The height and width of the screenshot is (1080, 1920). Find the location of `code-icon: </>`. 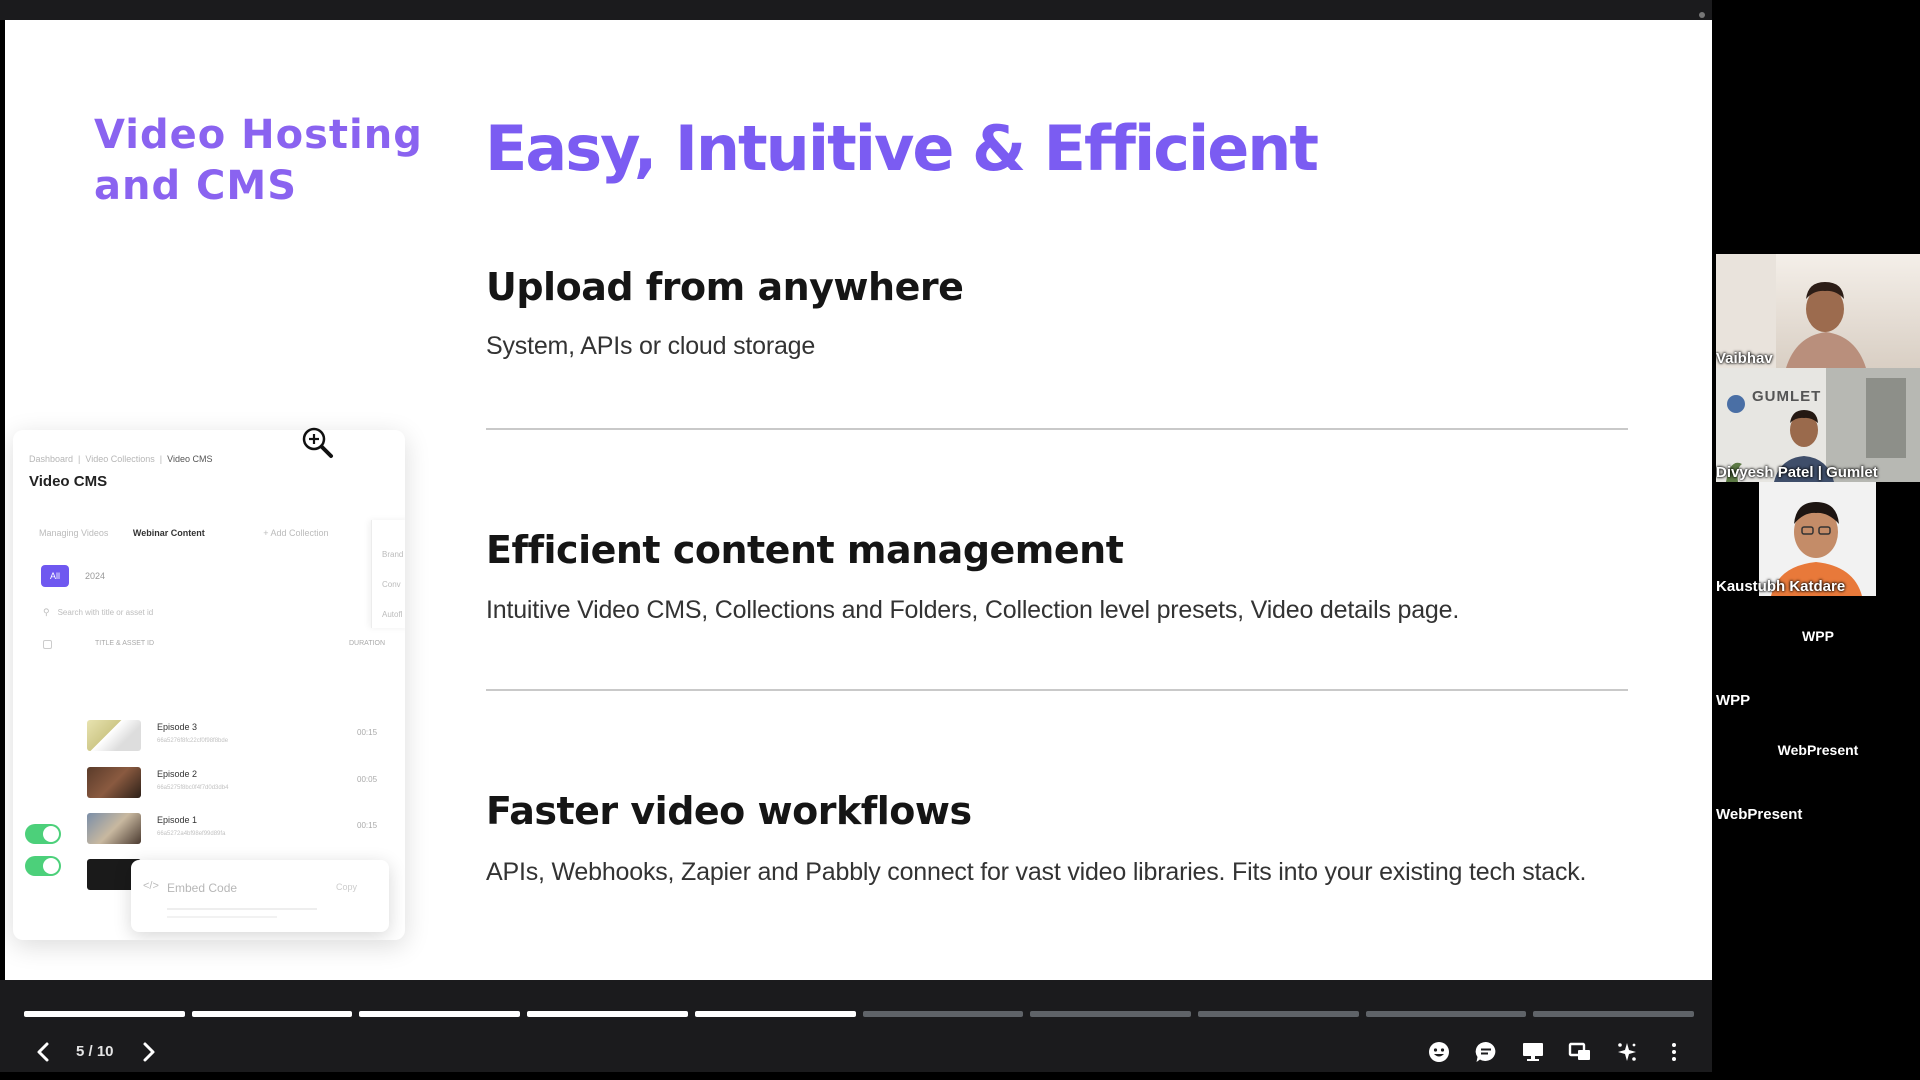

code-icon: </> is located at coordinates (151, 886).